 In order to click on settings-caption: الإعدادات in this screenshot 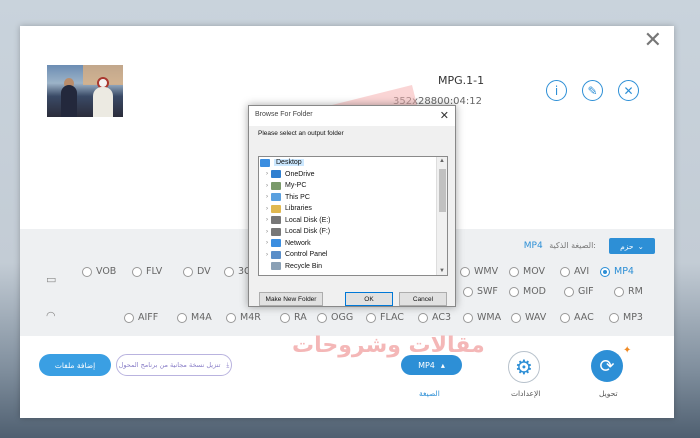, I will do `click(526, 393)`.